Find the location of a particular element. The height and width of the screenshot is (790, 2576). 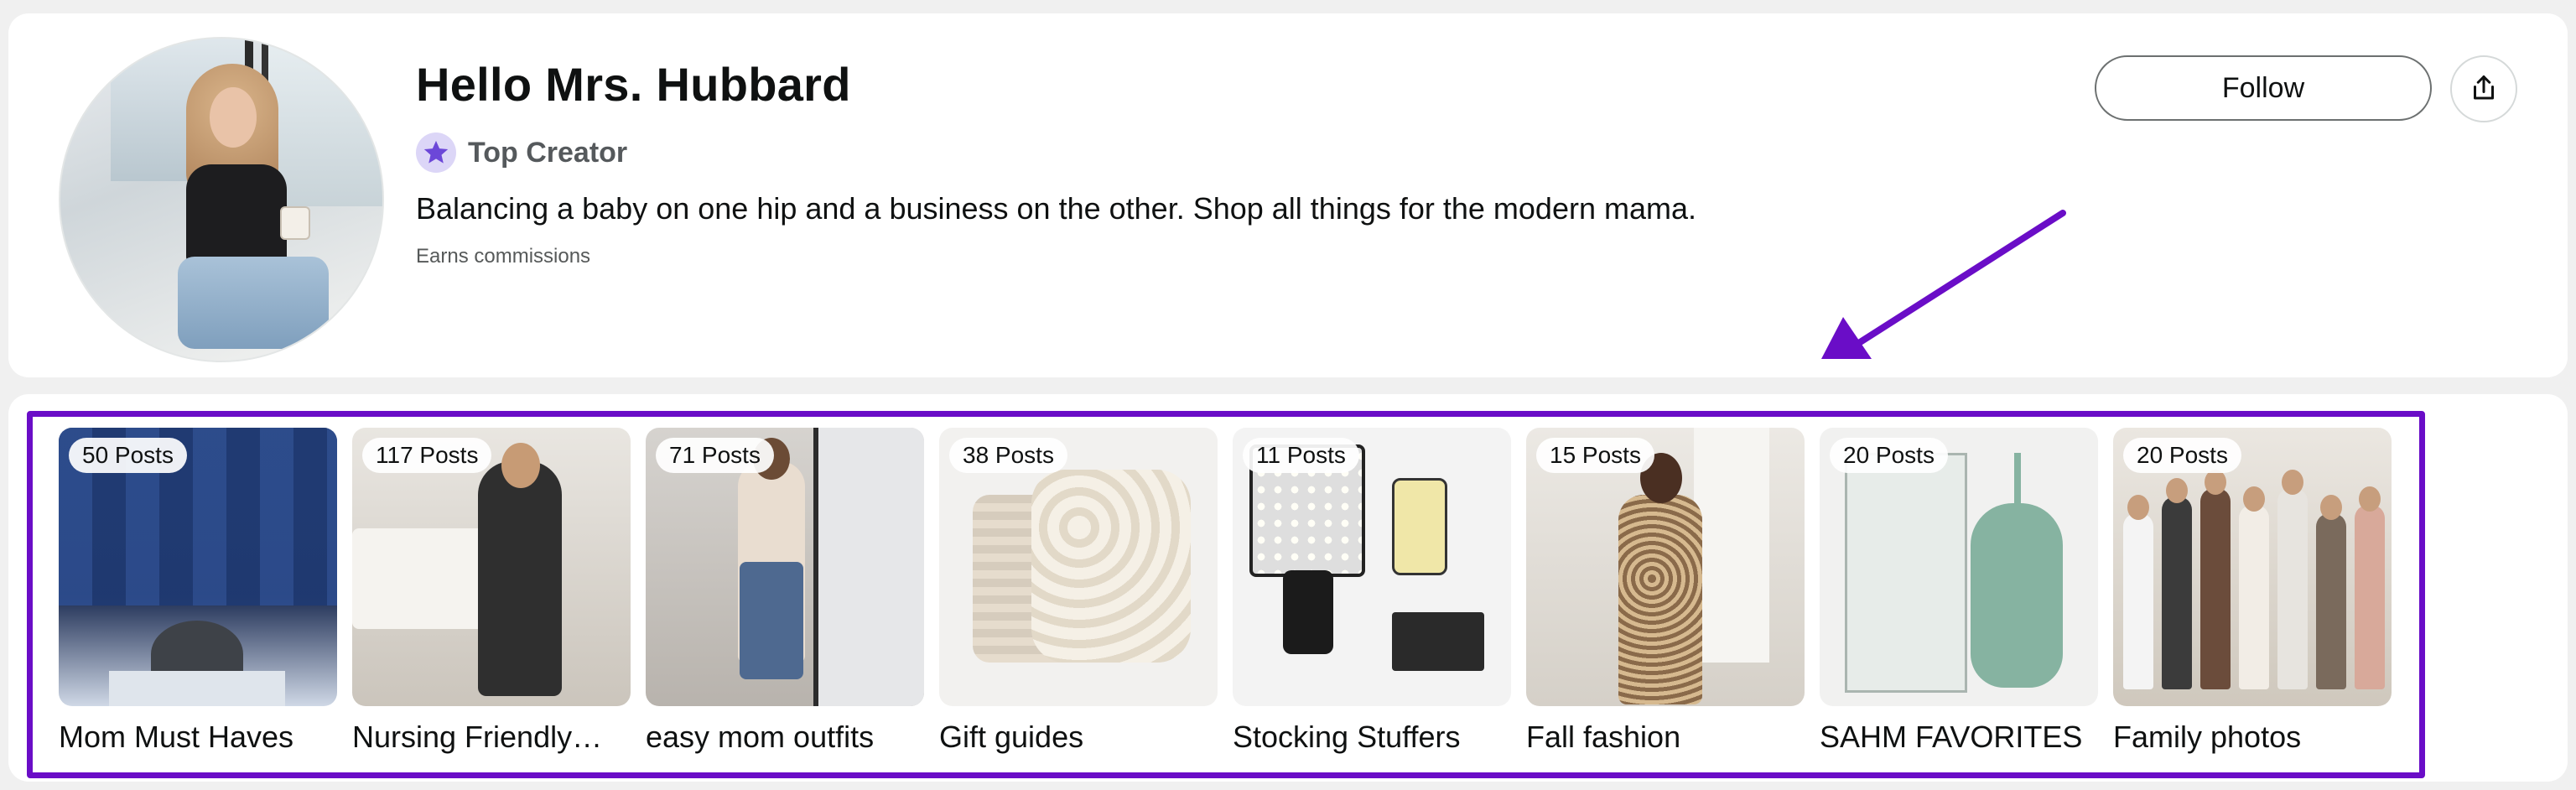

collection-title: Gift guides is located at coordinates (1078, 737).